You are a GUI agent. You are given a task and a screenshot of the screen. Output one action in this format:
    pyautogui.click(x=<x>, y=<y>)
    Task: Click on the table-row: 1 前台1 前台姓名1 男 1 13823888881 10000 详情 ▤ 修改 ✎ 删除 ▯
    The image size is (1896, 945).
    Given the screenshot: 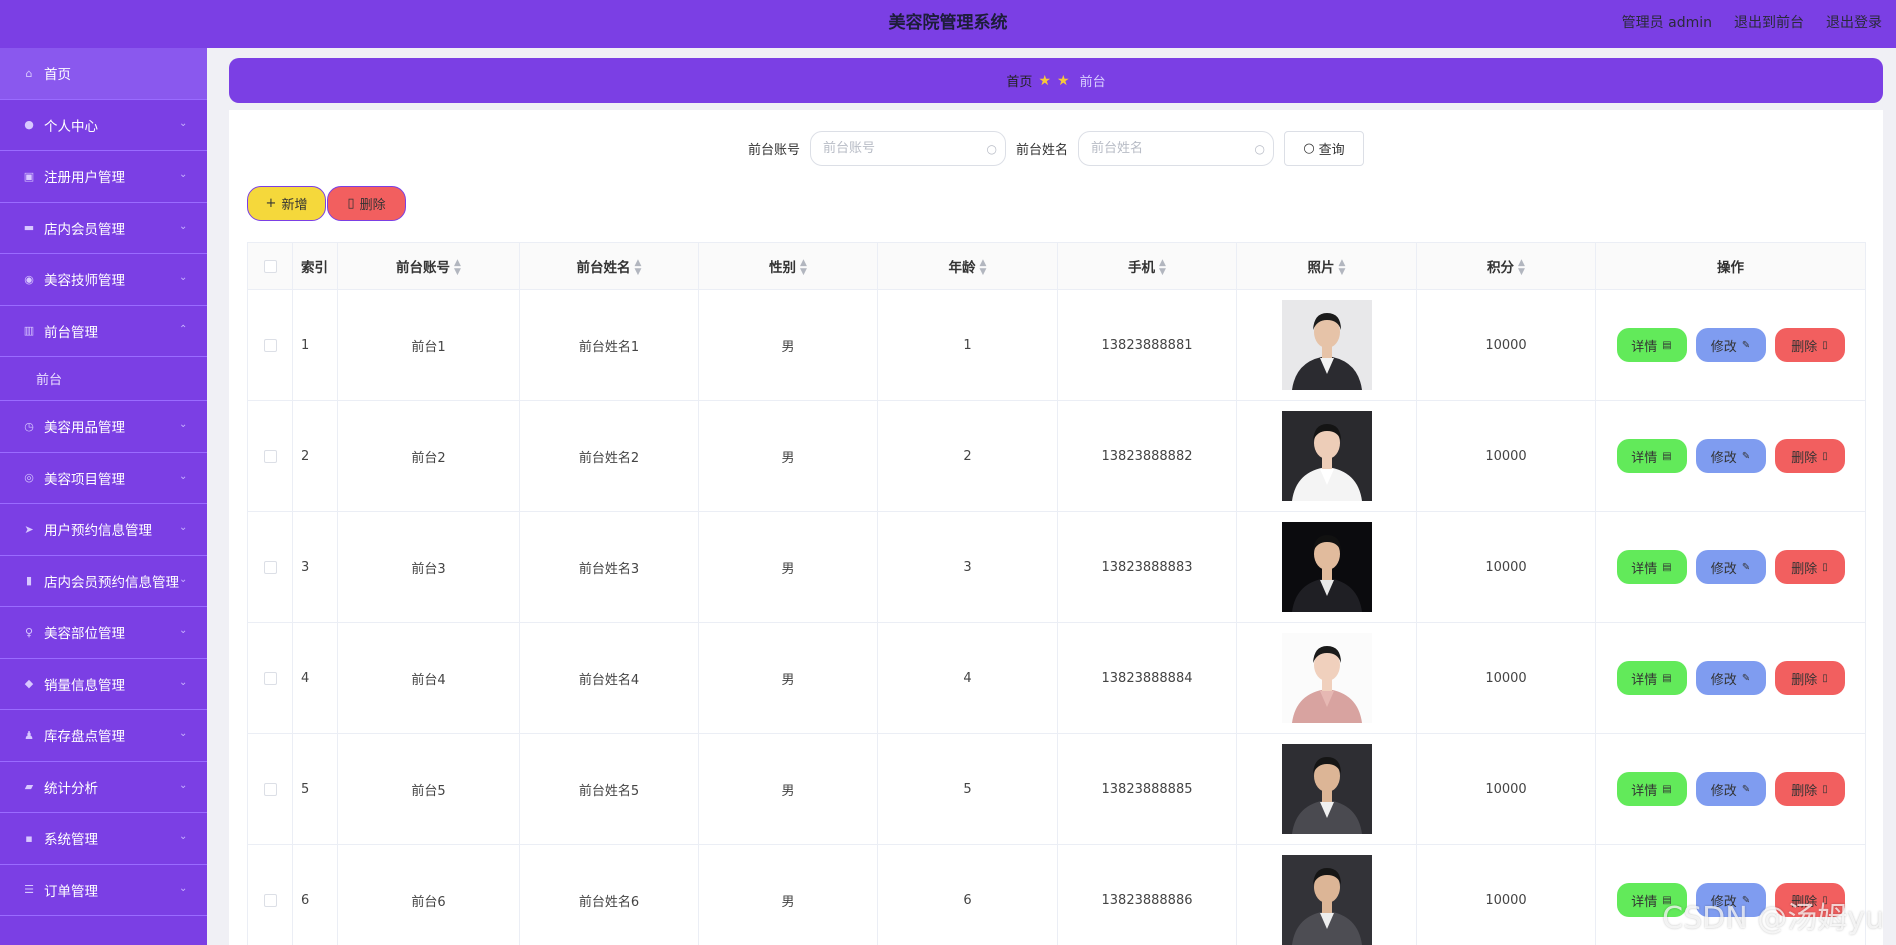 What is the action you would take?
    pyautogui.click(x=1056, y=345)
    